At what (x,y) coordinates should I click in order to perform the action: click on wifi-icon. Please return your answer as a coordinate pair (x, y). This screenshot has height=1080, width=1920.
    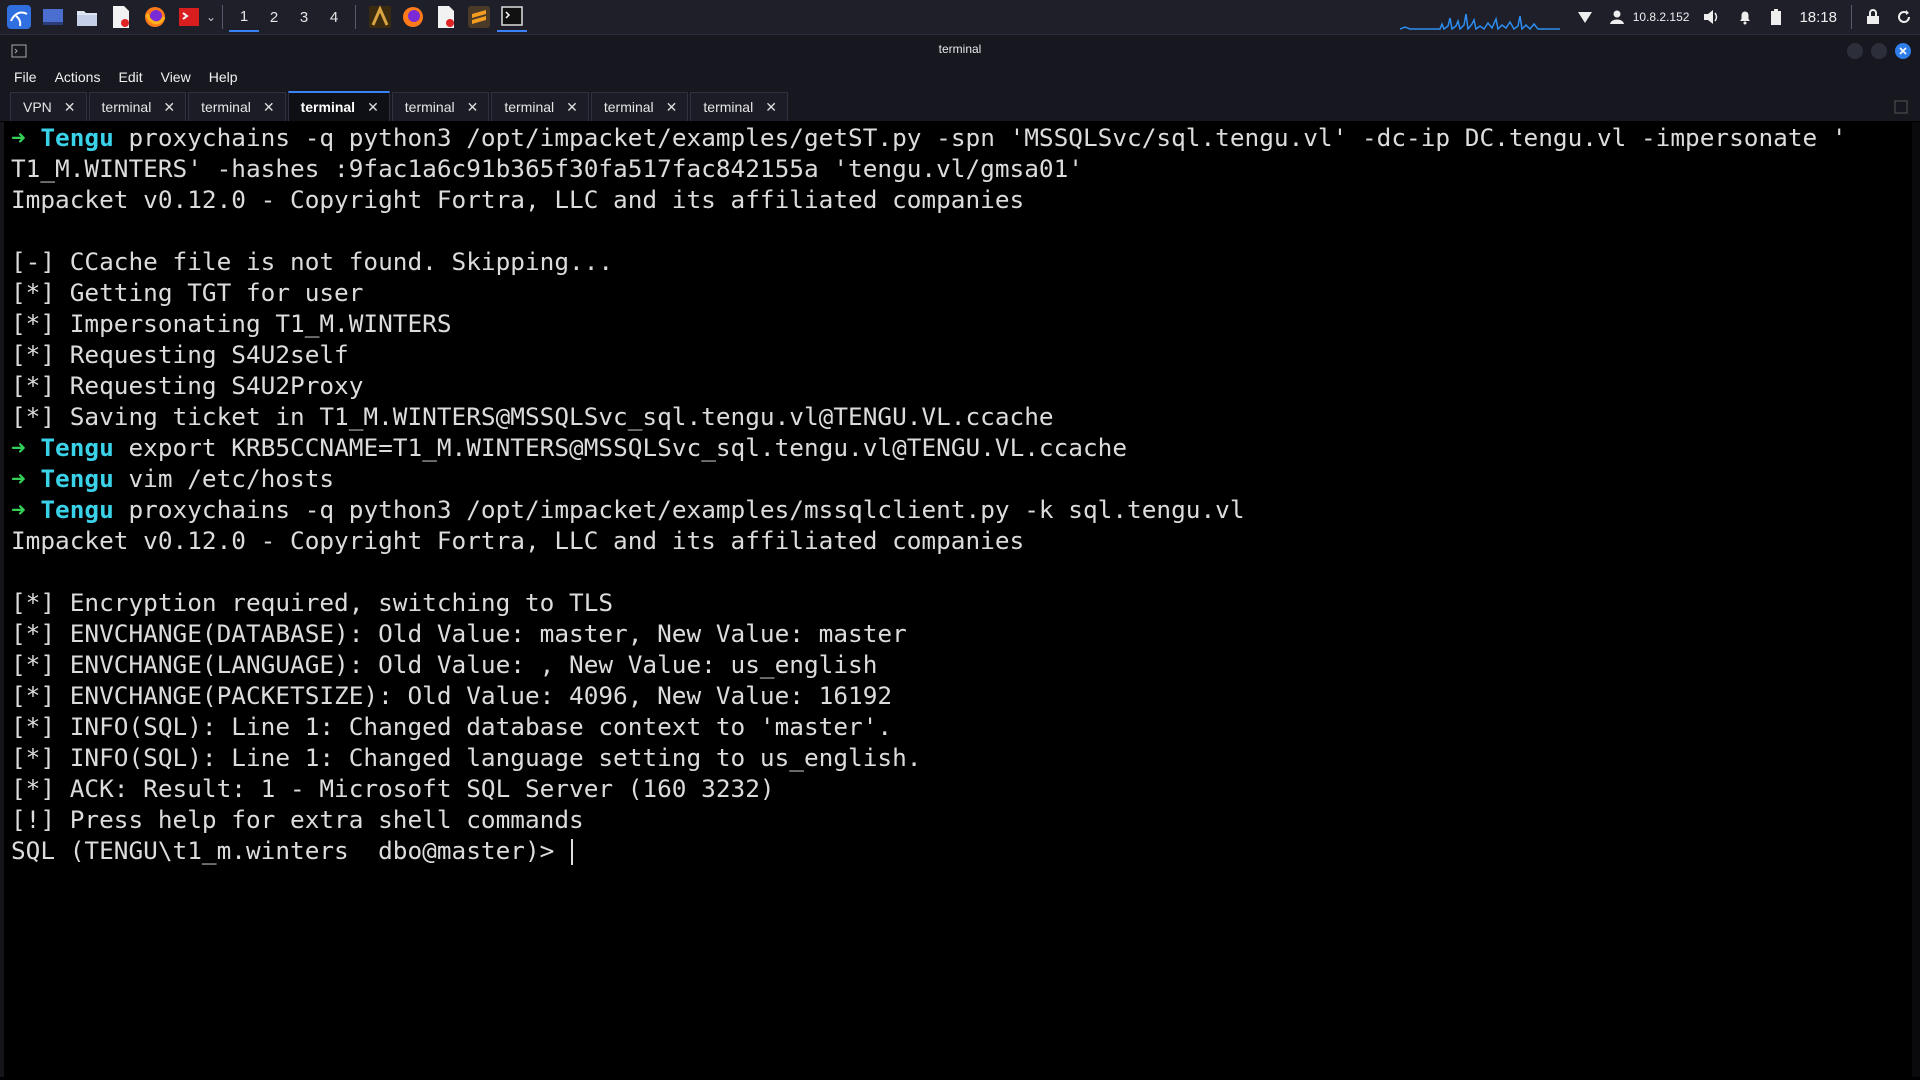
    Looking at the image, I should click on (1585, 17).